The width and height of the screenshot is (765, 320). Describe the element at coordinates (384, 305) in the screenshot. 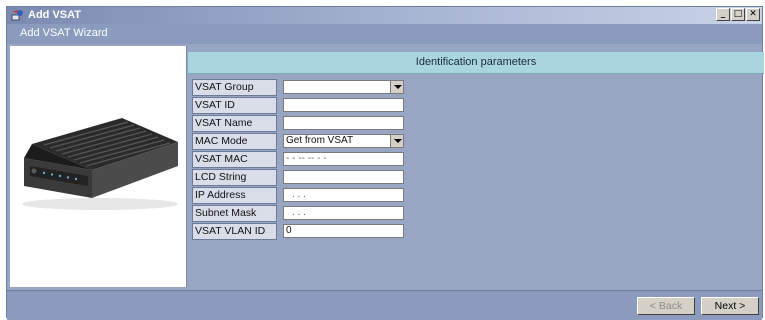

I see `wizard-footer: < Back Next >` at that location.